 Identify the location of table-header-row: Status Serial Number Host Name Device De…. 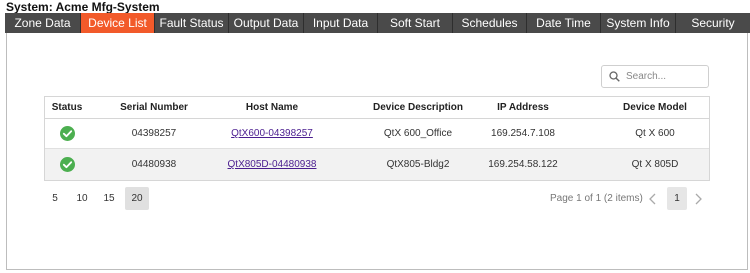
(377, 108).